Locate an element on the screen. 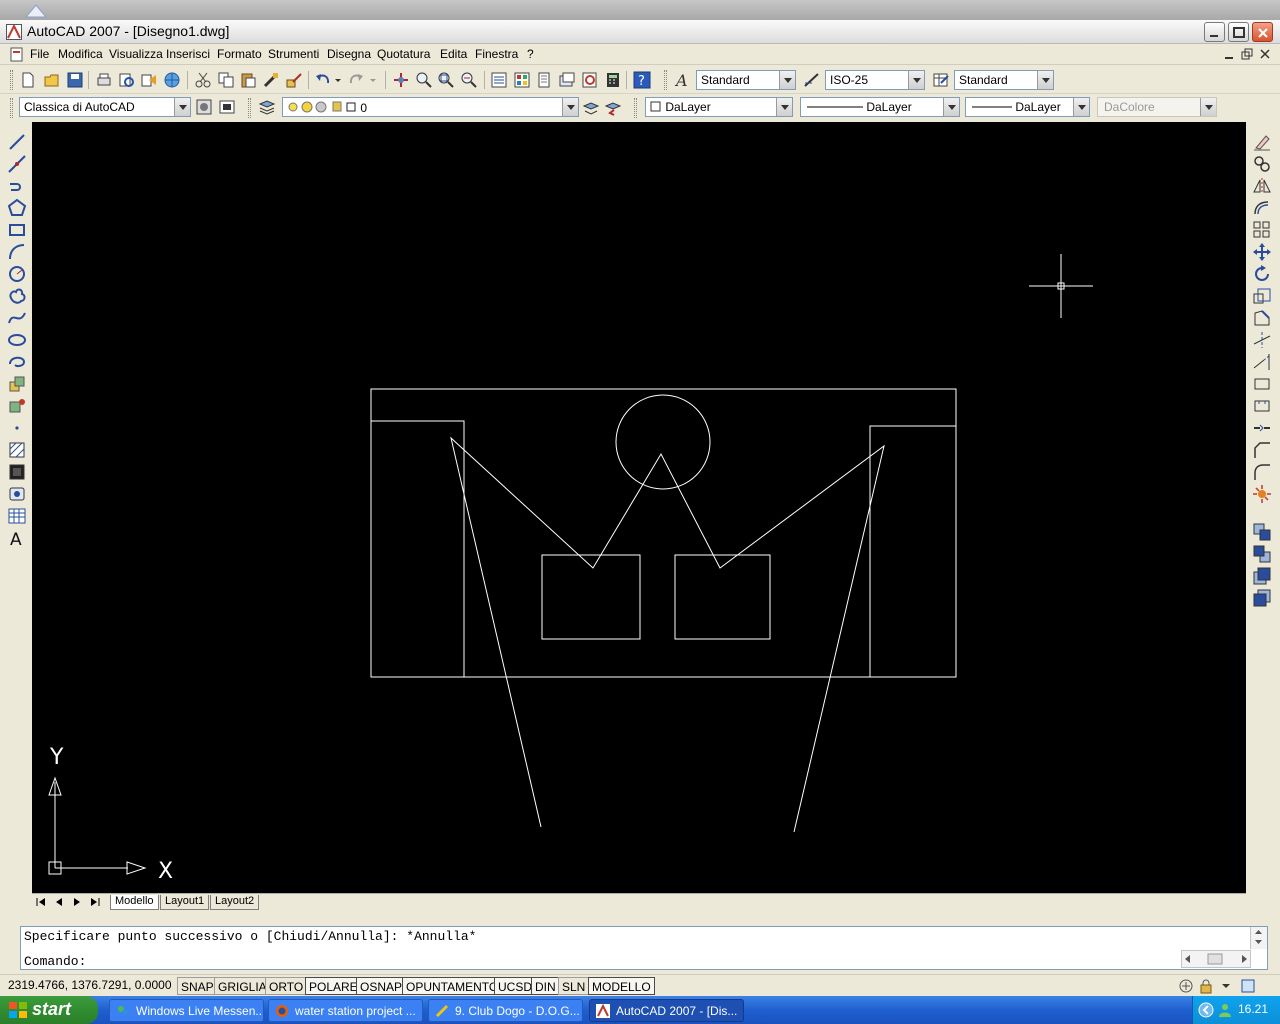 The height and width of the screenshot is (1024, 1280). menu-inserisci: Inserisci is located at coordinates (188, 54).